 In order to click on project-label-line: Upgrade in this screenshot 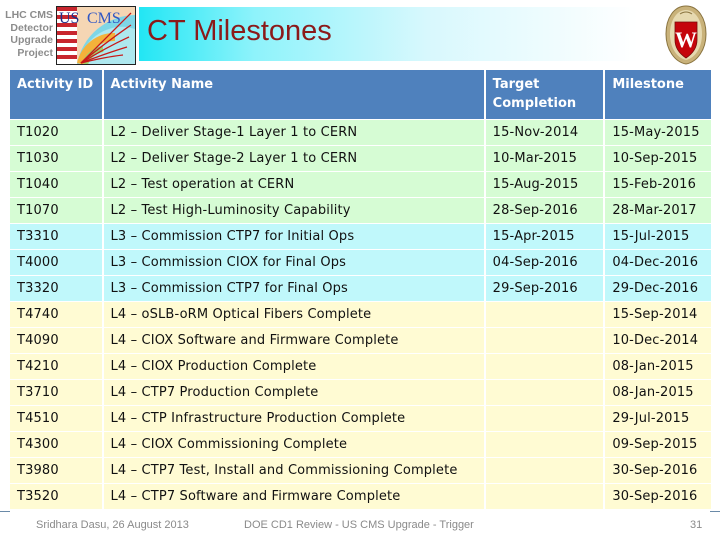, I will do `click(31, 40)`.